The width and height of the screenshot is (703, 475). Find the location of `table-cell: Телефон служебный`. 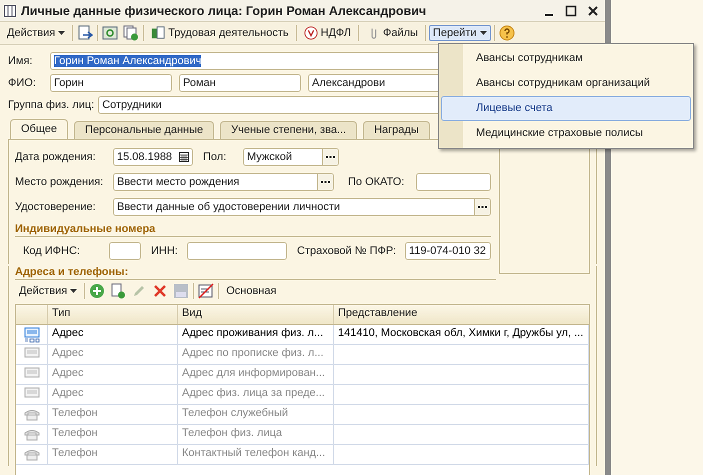

table-cell: Телефон служебный is located at coordinates (256, 414).